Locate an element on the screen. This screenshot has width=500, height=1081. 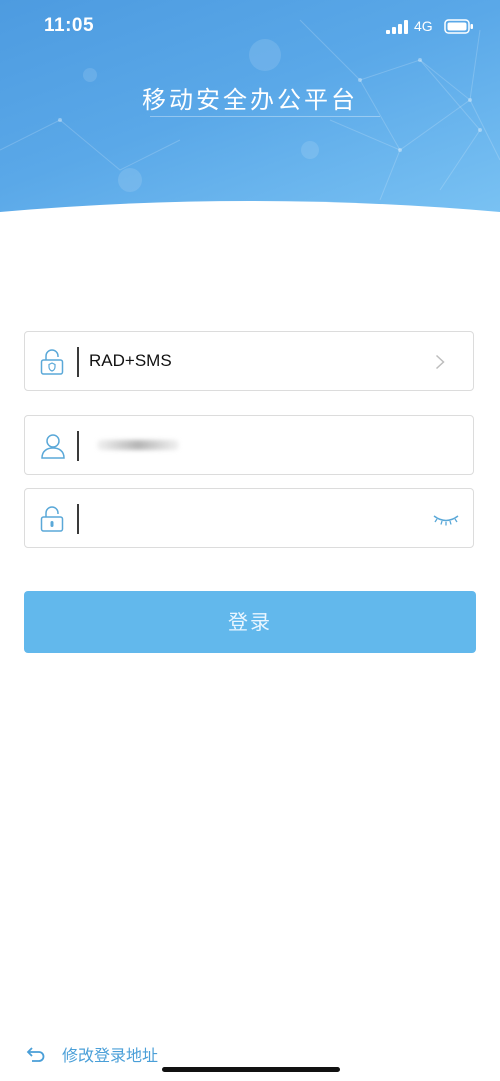
network-type: 4G is located at coordinates (423, 26).